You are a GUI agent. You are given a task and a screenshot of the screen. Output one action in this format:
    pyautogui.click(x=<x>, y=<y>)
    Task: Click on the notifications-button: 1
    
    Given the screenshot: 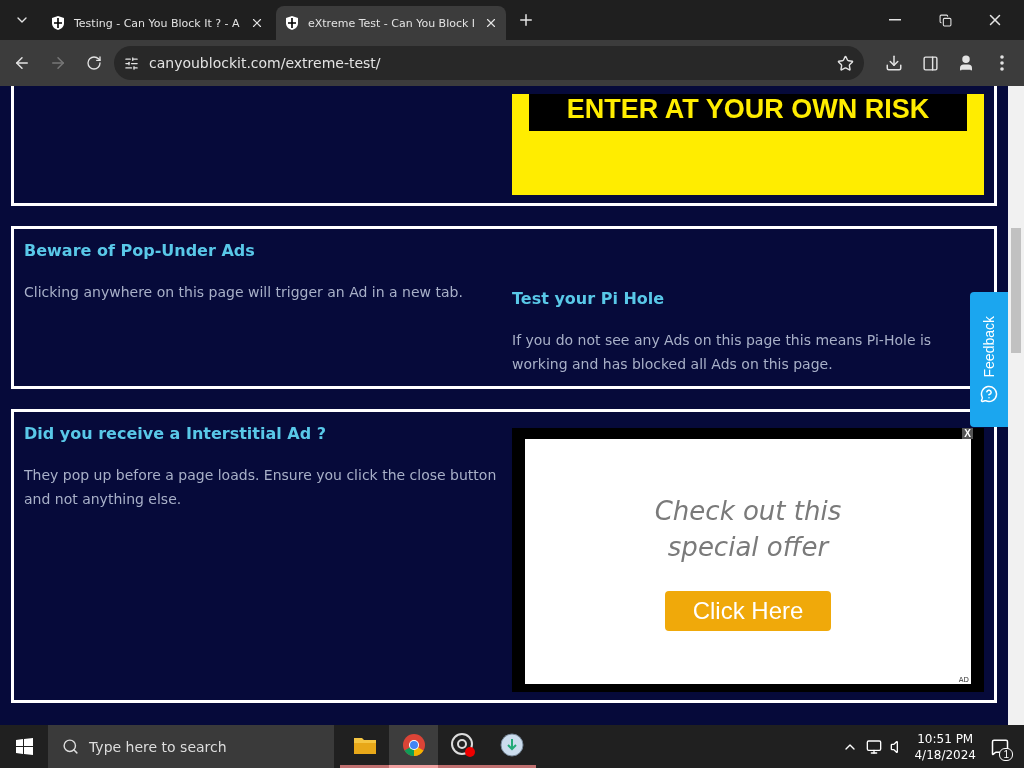 What is the action you would take?
    pyautogui.click(x=1000, y=746)
    